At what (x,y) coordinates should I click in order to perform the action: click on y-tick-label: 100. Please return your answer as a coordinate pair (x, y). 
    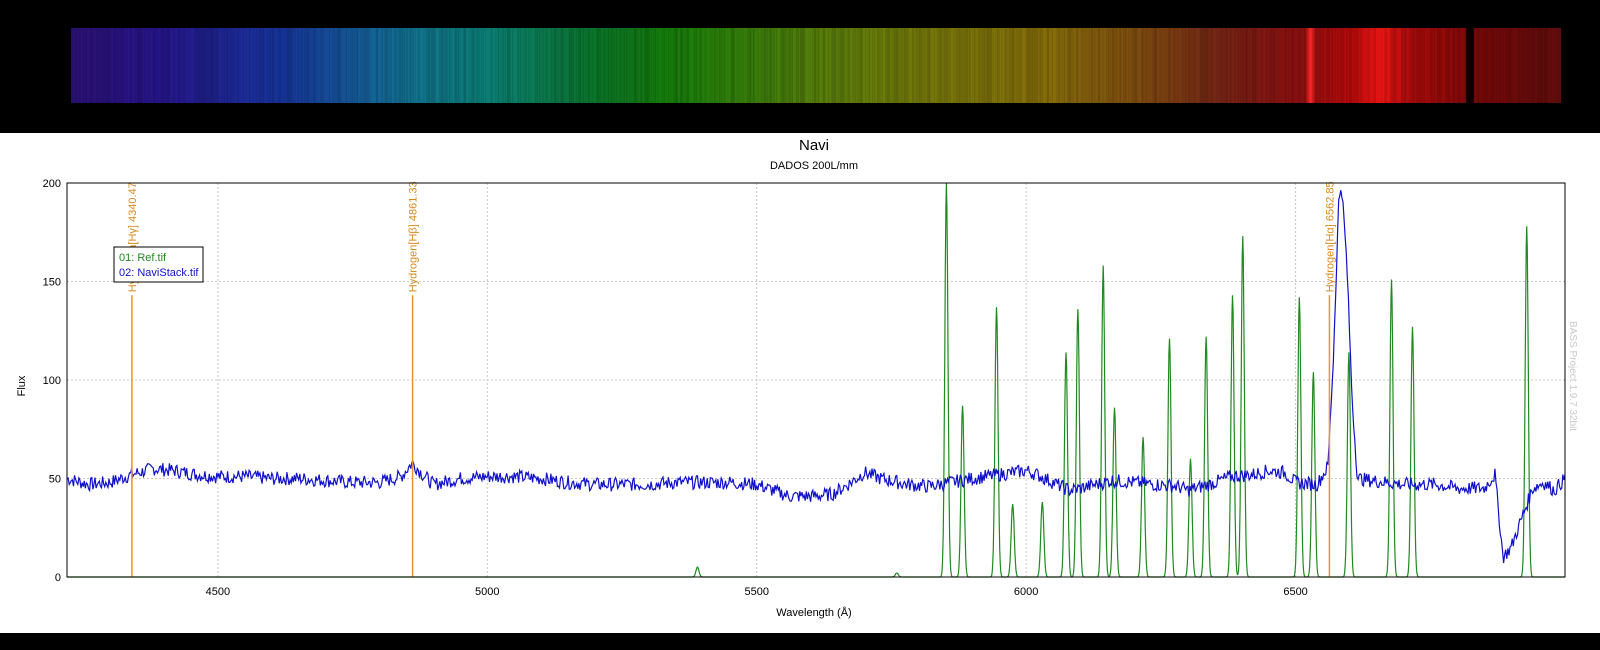
    Looking at the image, I should click on (52, 381).